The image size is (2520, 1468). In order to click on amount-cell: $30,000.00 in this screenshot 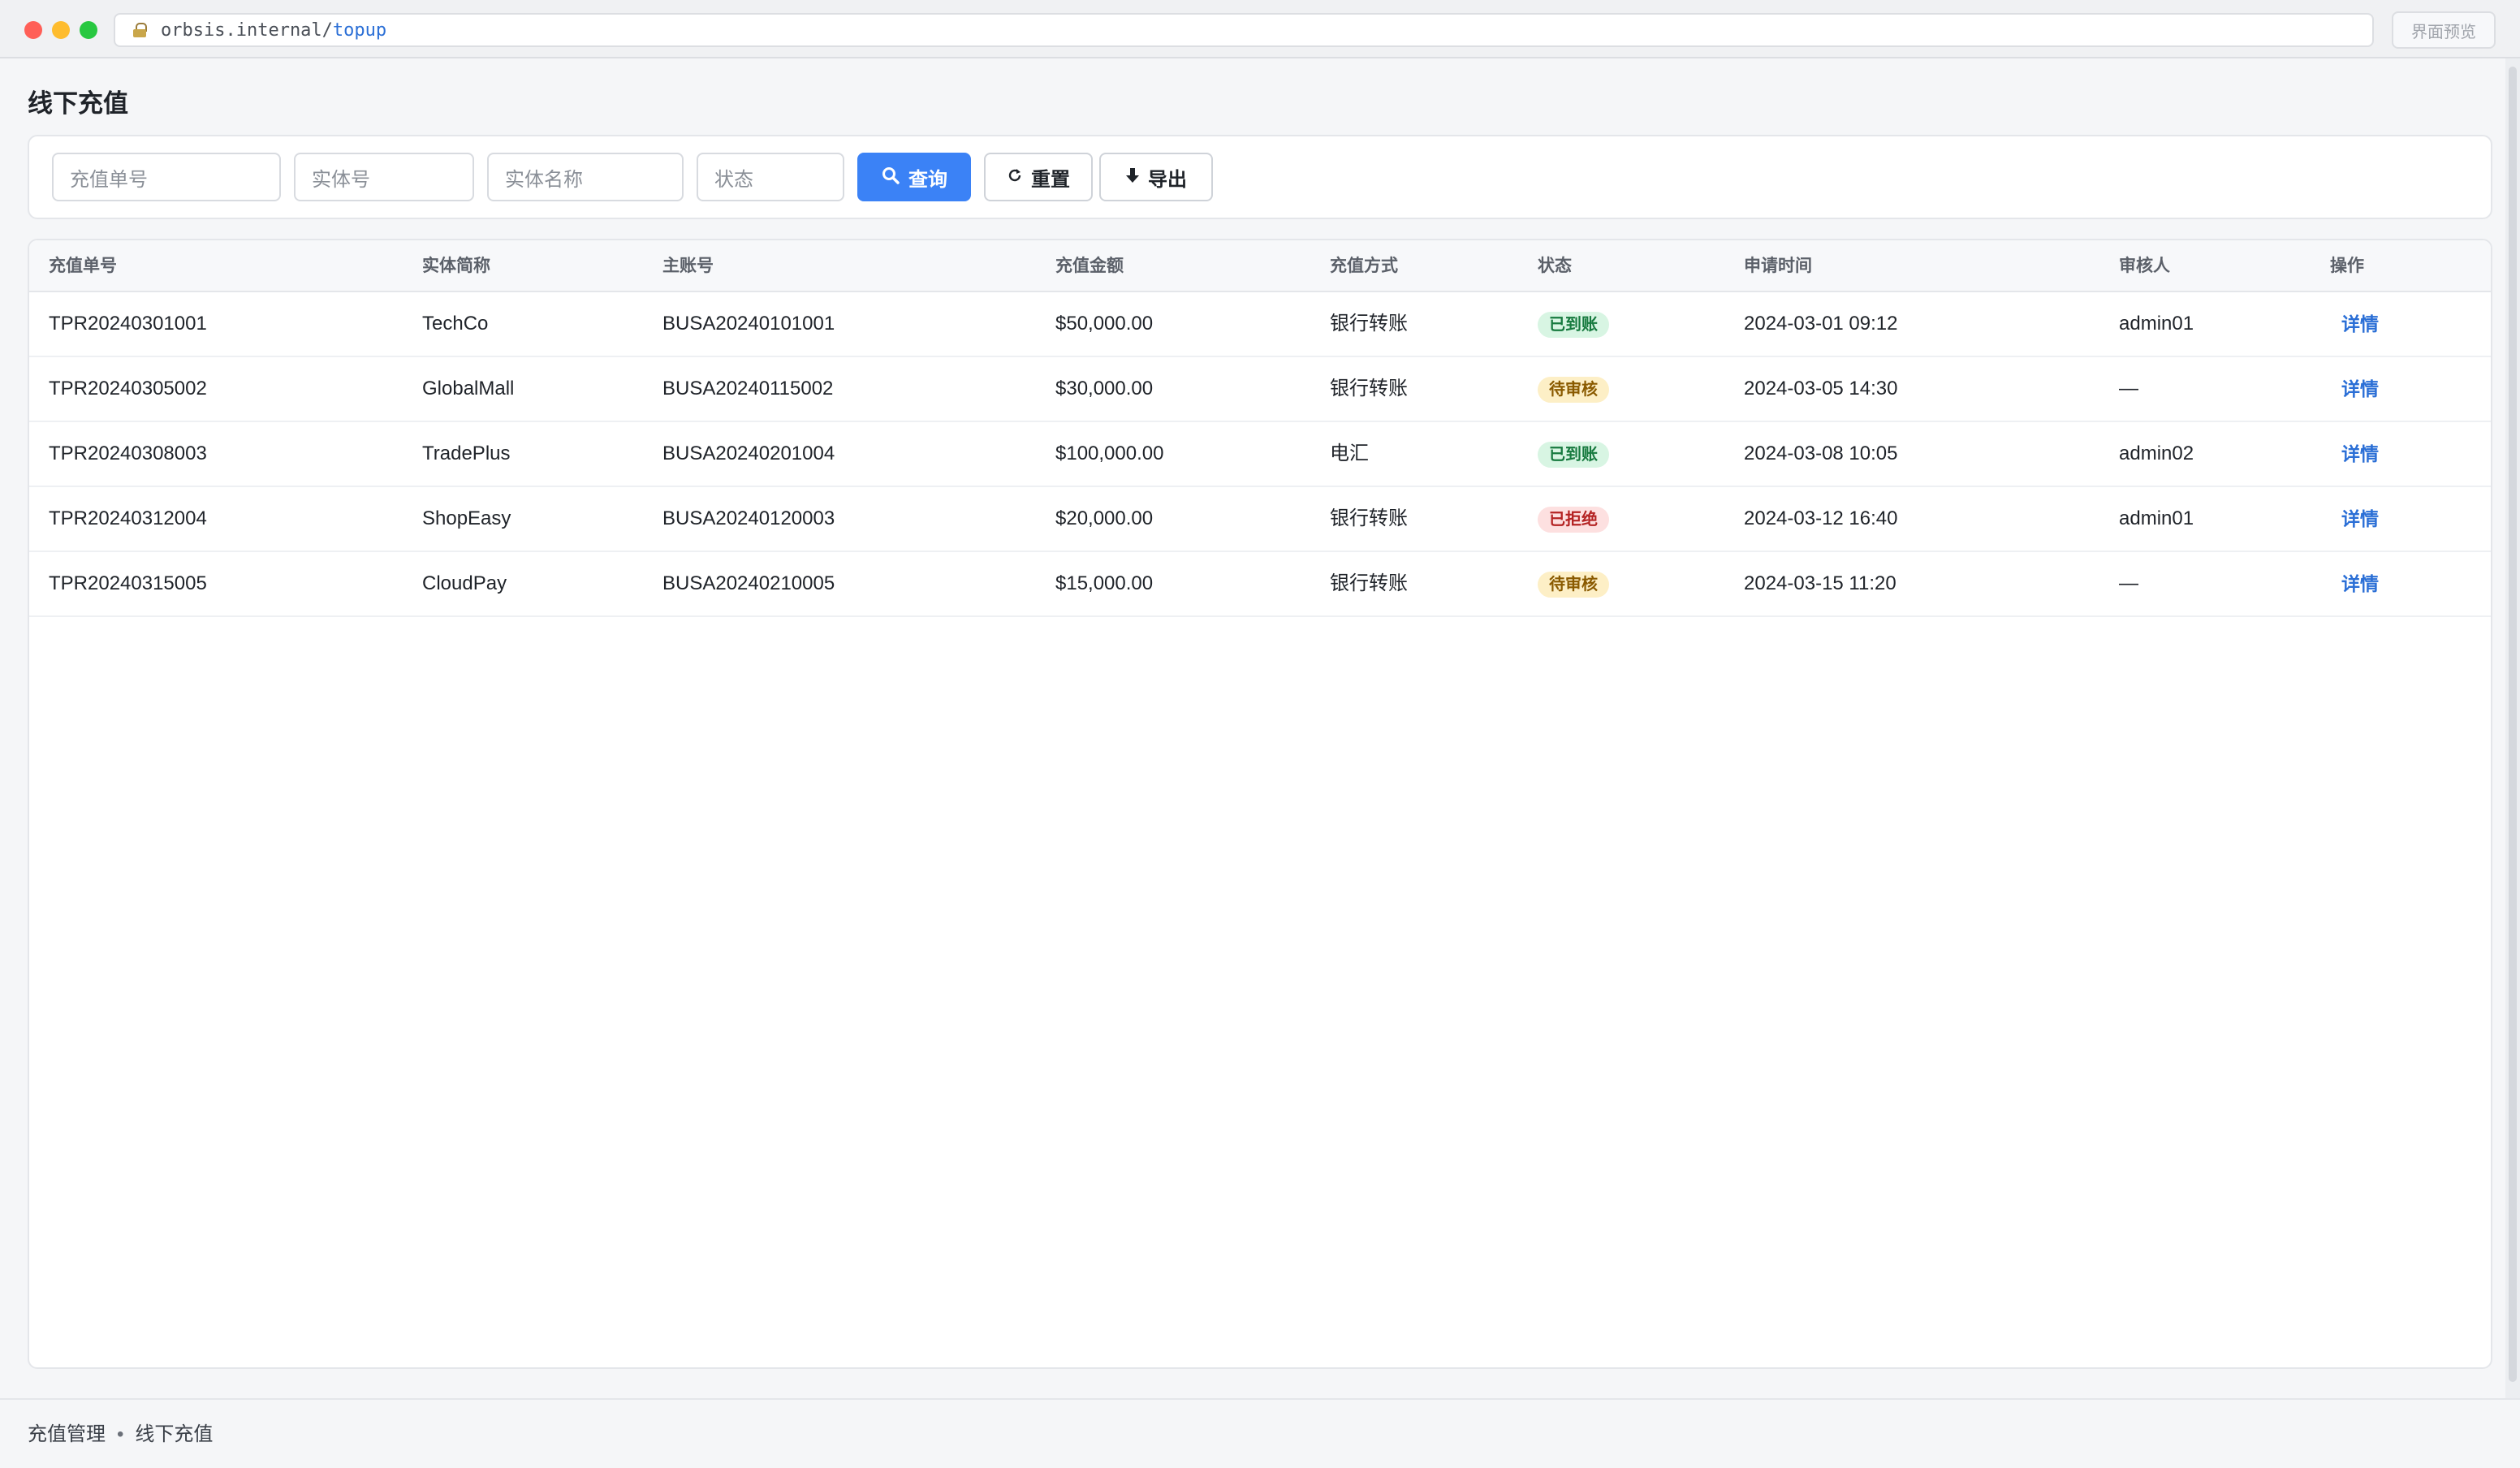, I will do `click(1104, 388)`.